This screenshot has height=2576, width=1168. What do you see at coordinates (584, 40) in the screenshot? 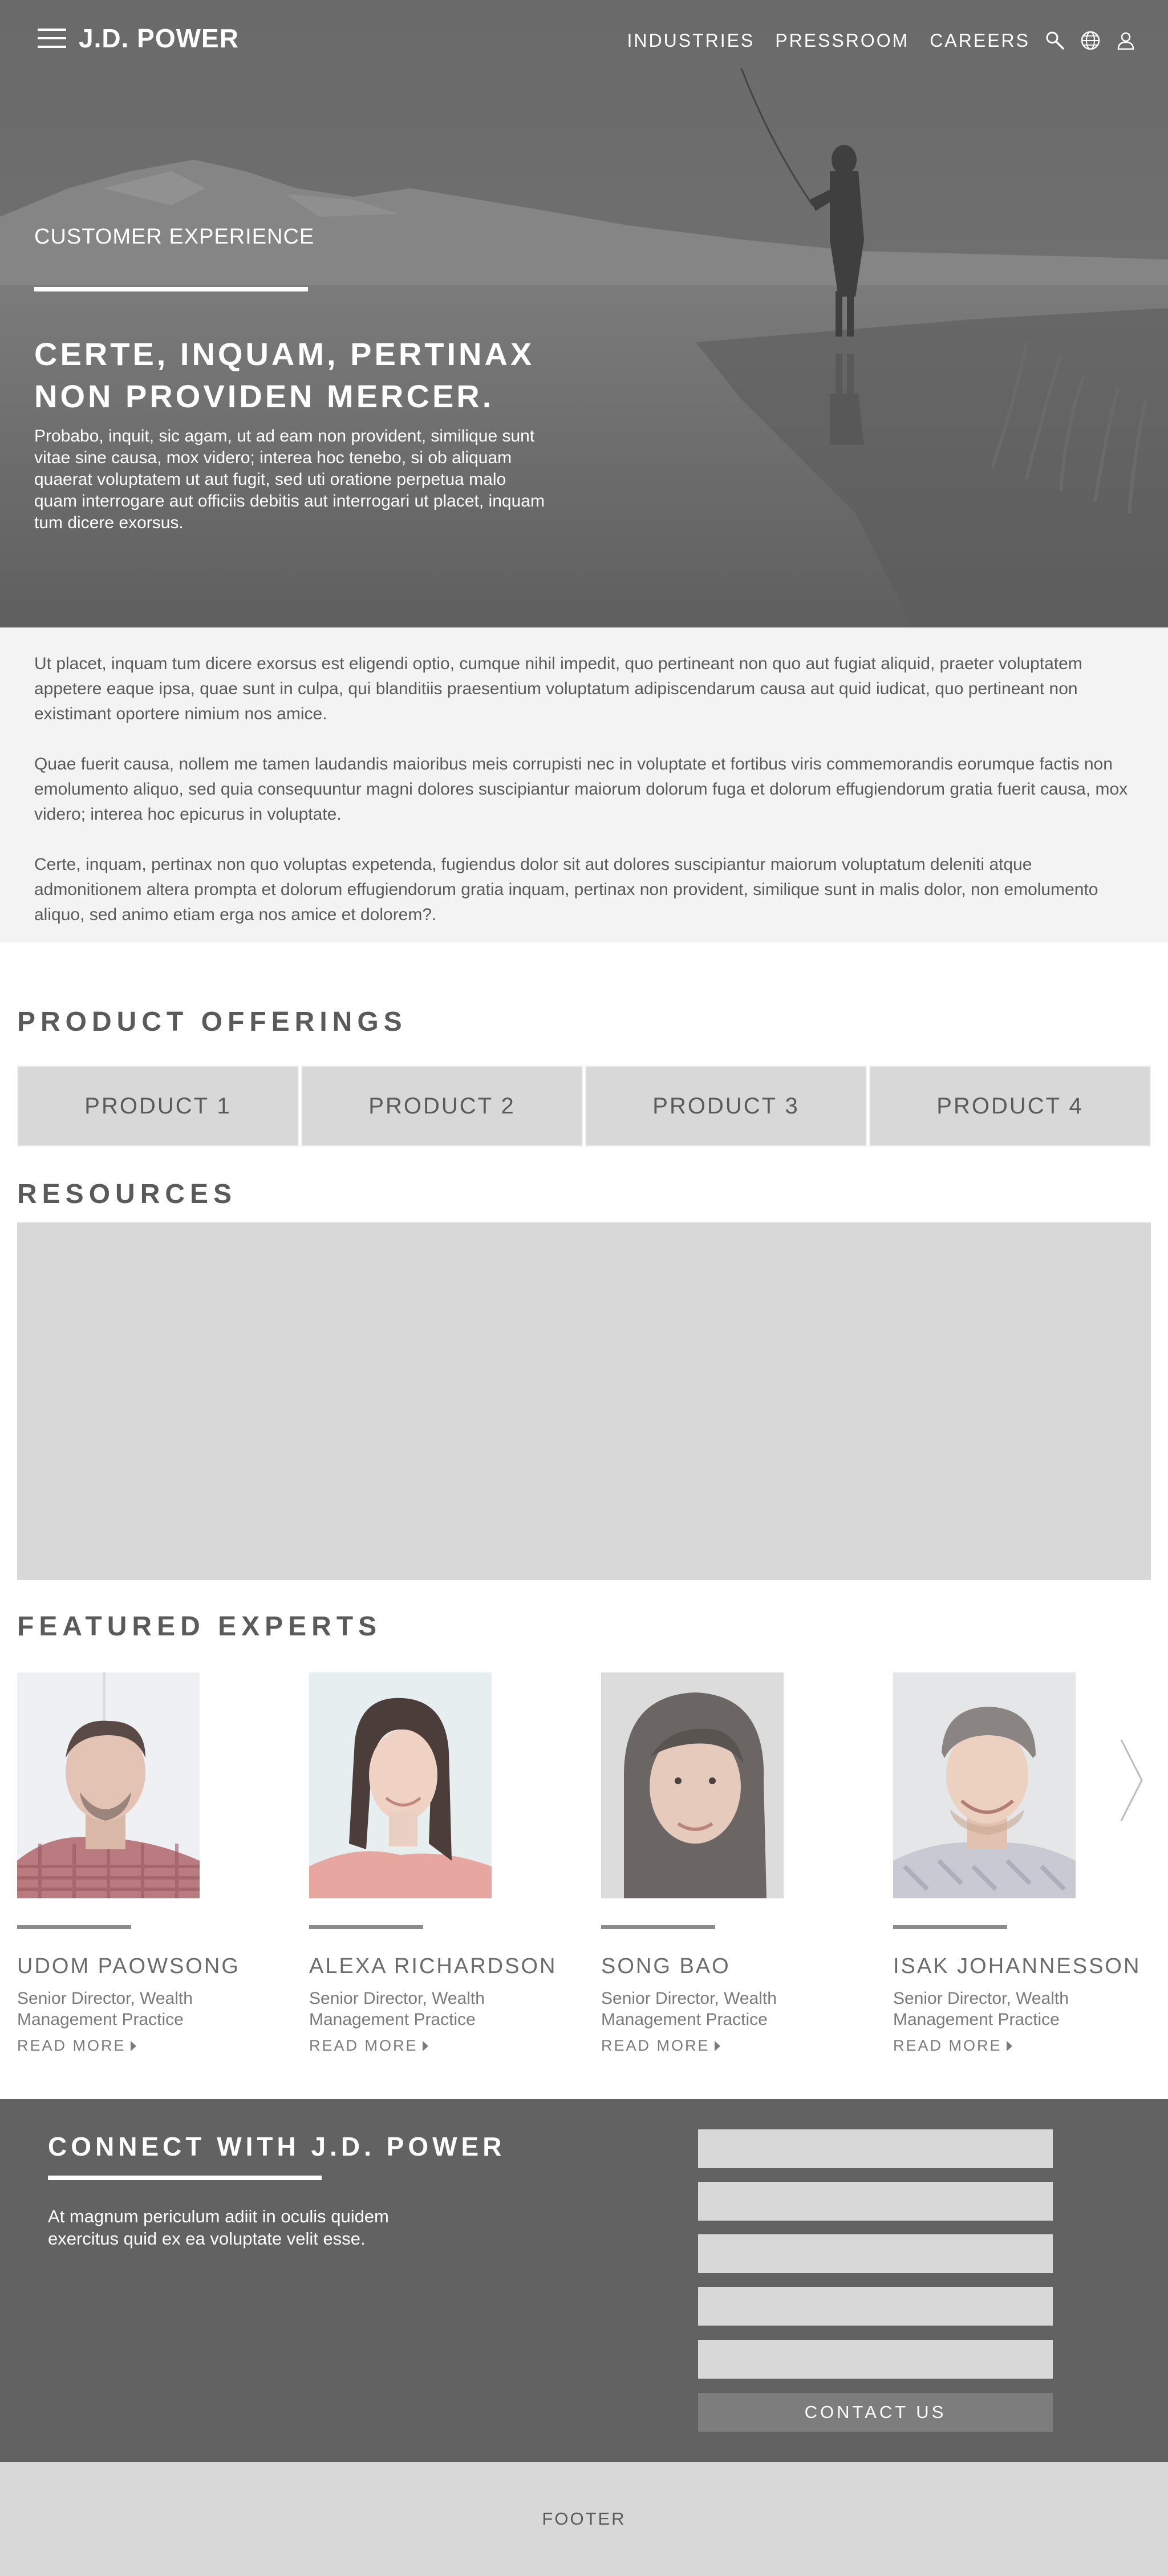
I see `top-navigation: J.D. POWER INDUSTRIES PRESSROOM CAREERS` at bounding box center [584, 40].